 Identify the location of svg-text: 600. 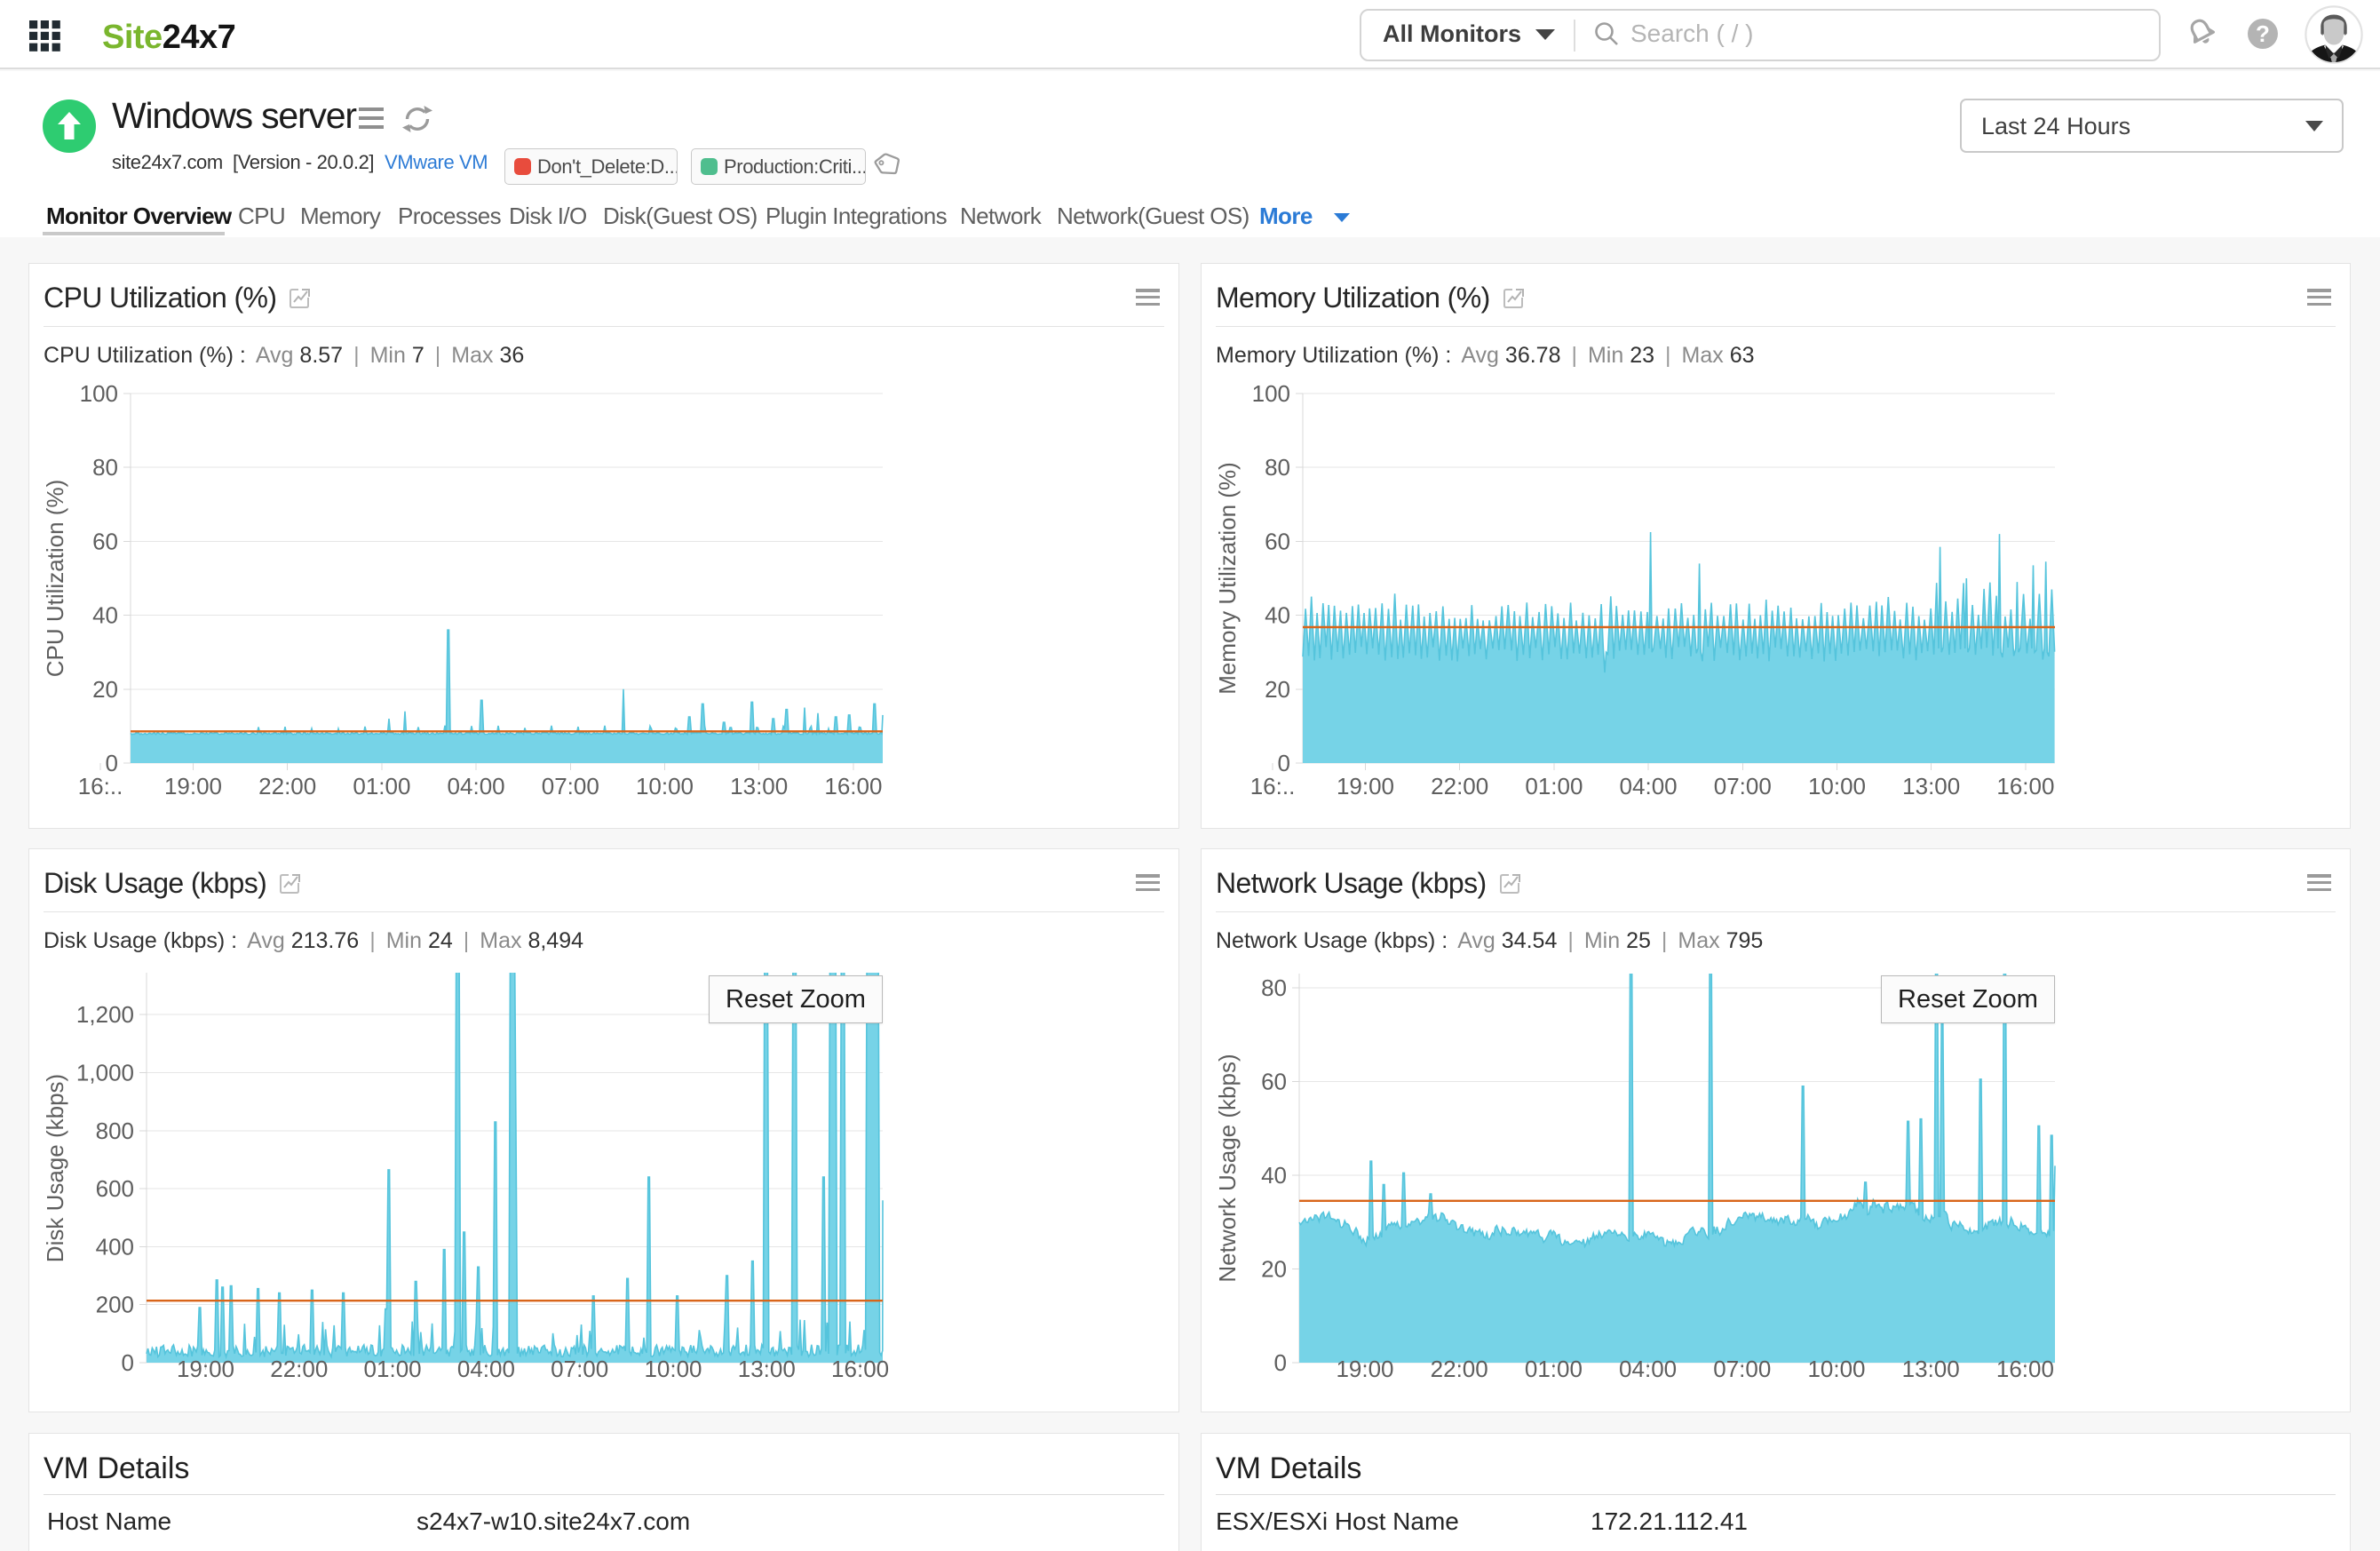
(115, 1188).